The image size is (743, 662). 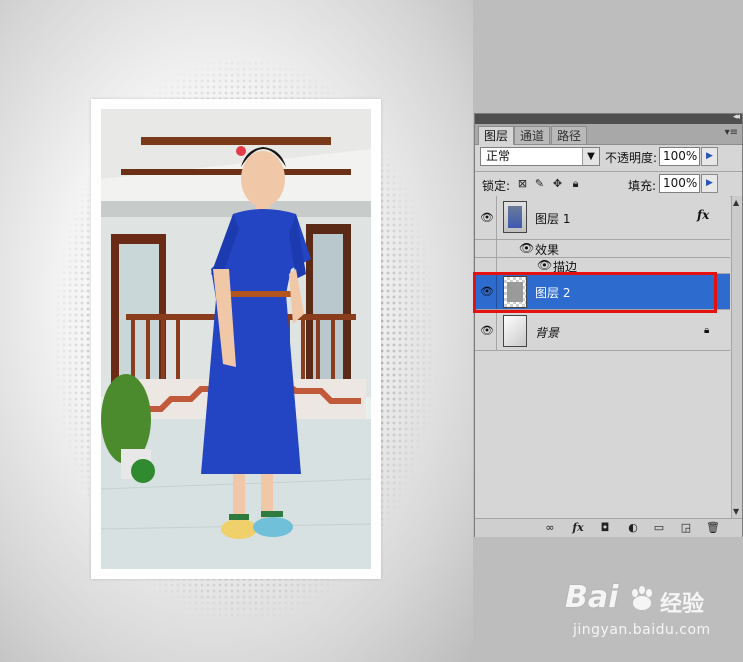 What do you see at coordinates (602, 249) in the screenshot?
I see `layer-effects-row: 👁︎ 效果` at bounding box center [602, 249].